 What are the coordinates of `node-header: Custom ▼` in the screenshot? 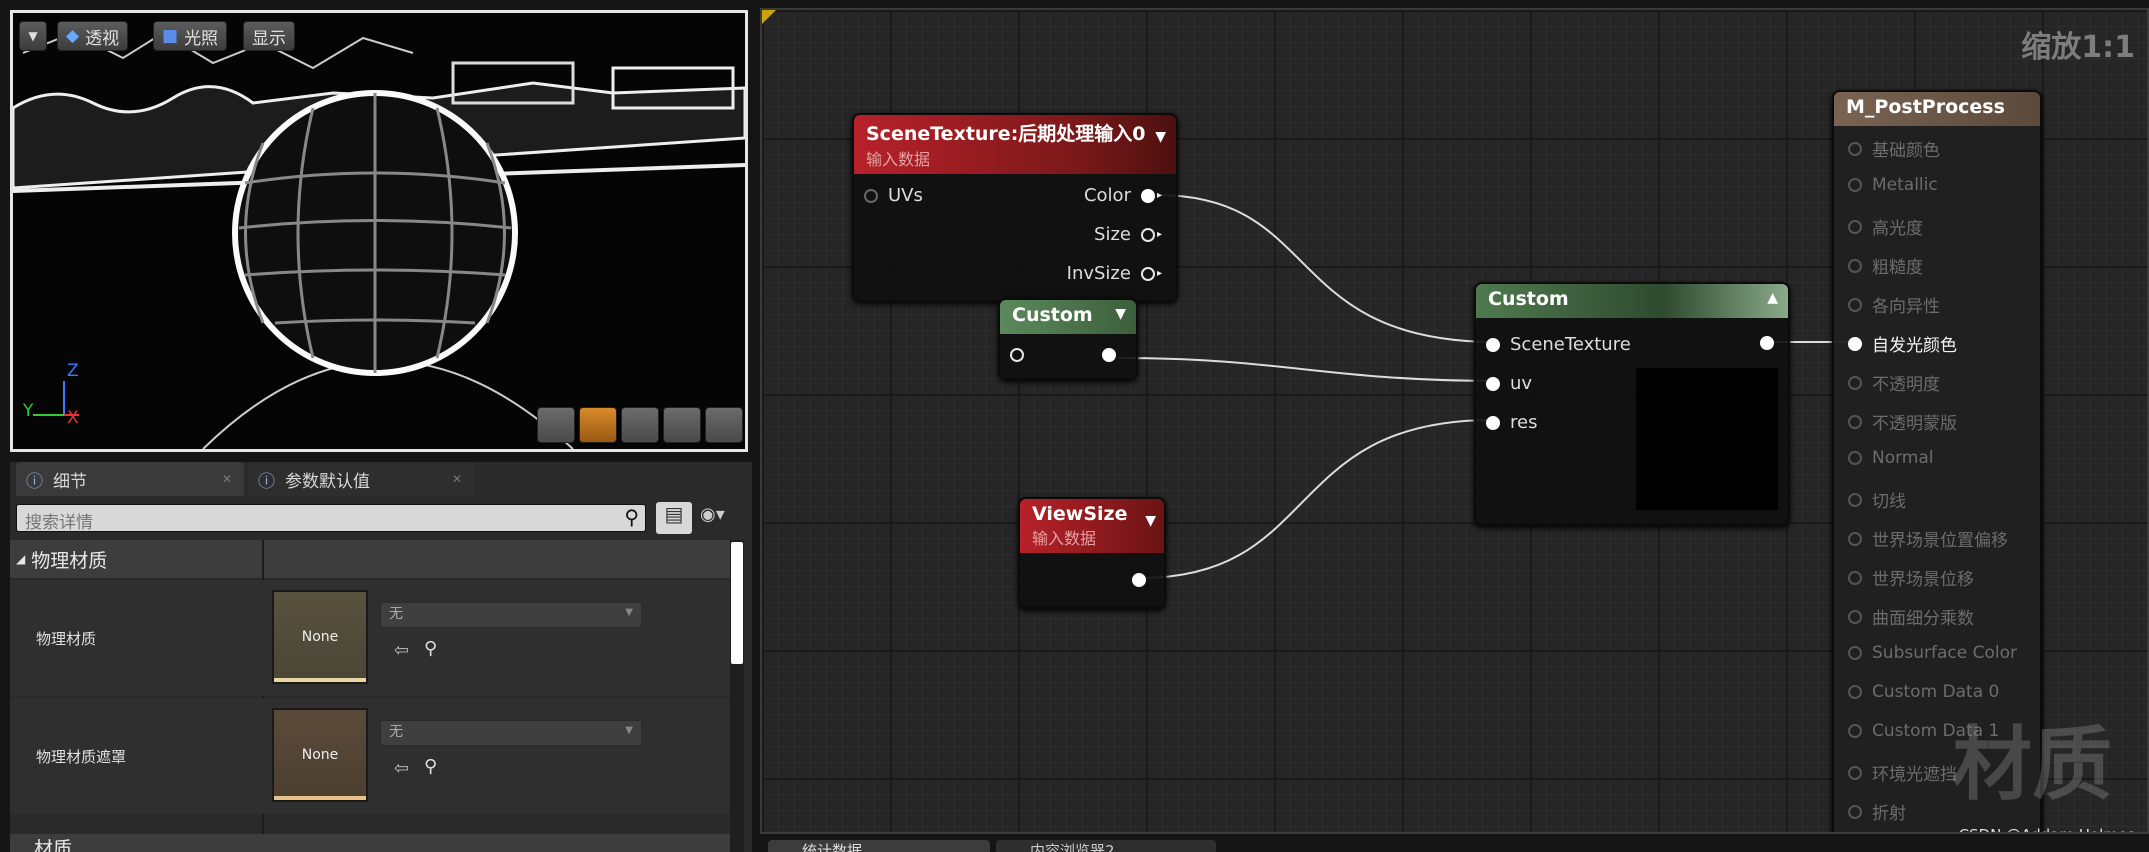 It's located at (1068, 317).